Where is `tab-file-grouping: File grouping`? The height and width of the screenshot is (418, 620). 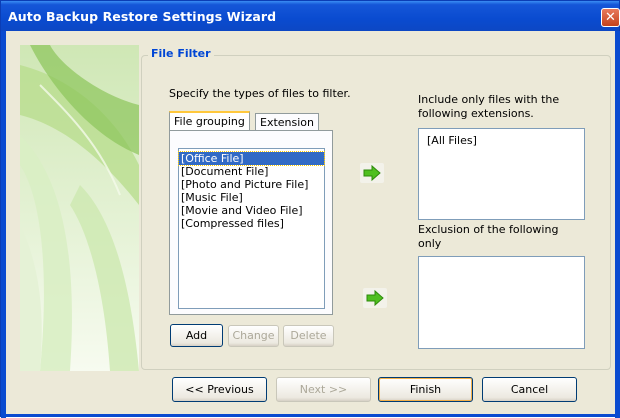
tab-file-grouping: File grouping is located at coordinates (209, 121).